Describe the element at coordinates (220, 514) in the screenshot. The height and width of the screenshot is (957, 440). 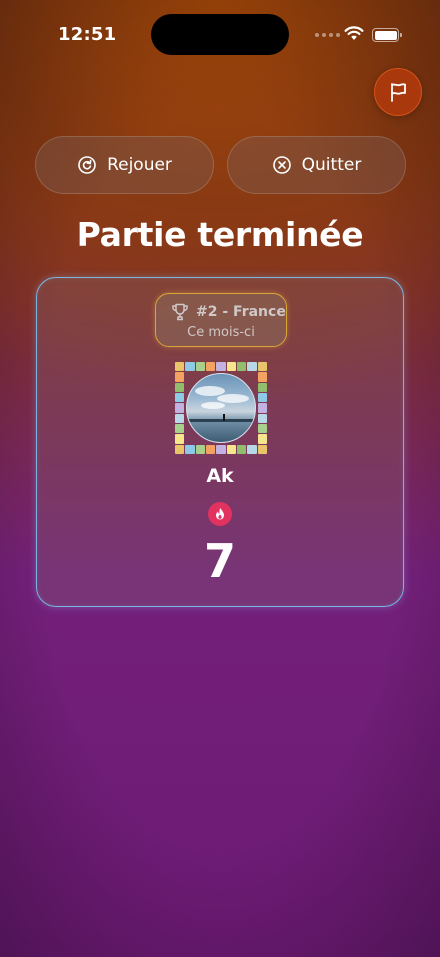
I see `flame-icon` at that location.